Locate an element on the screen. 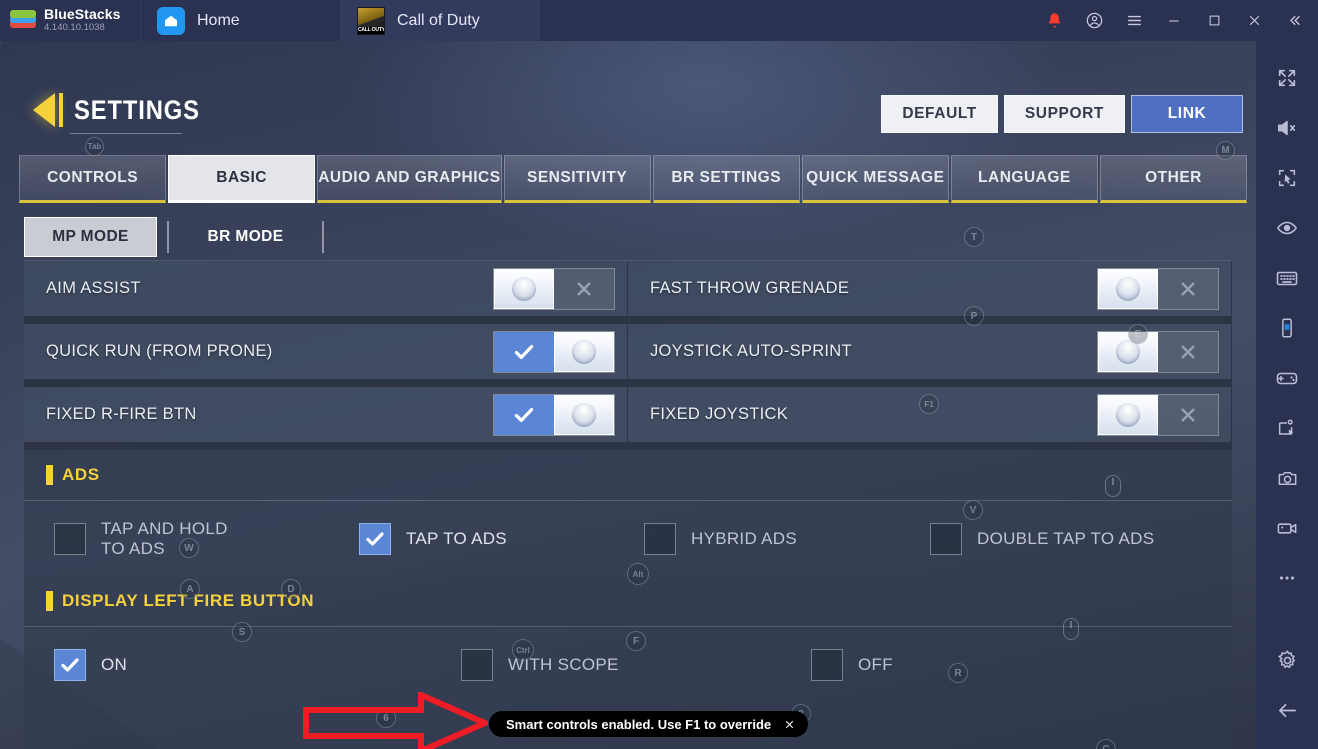 The image size is (1318, 749). call-of-duty-icon: CALL·DUTY is located at coordinates (371, 20).